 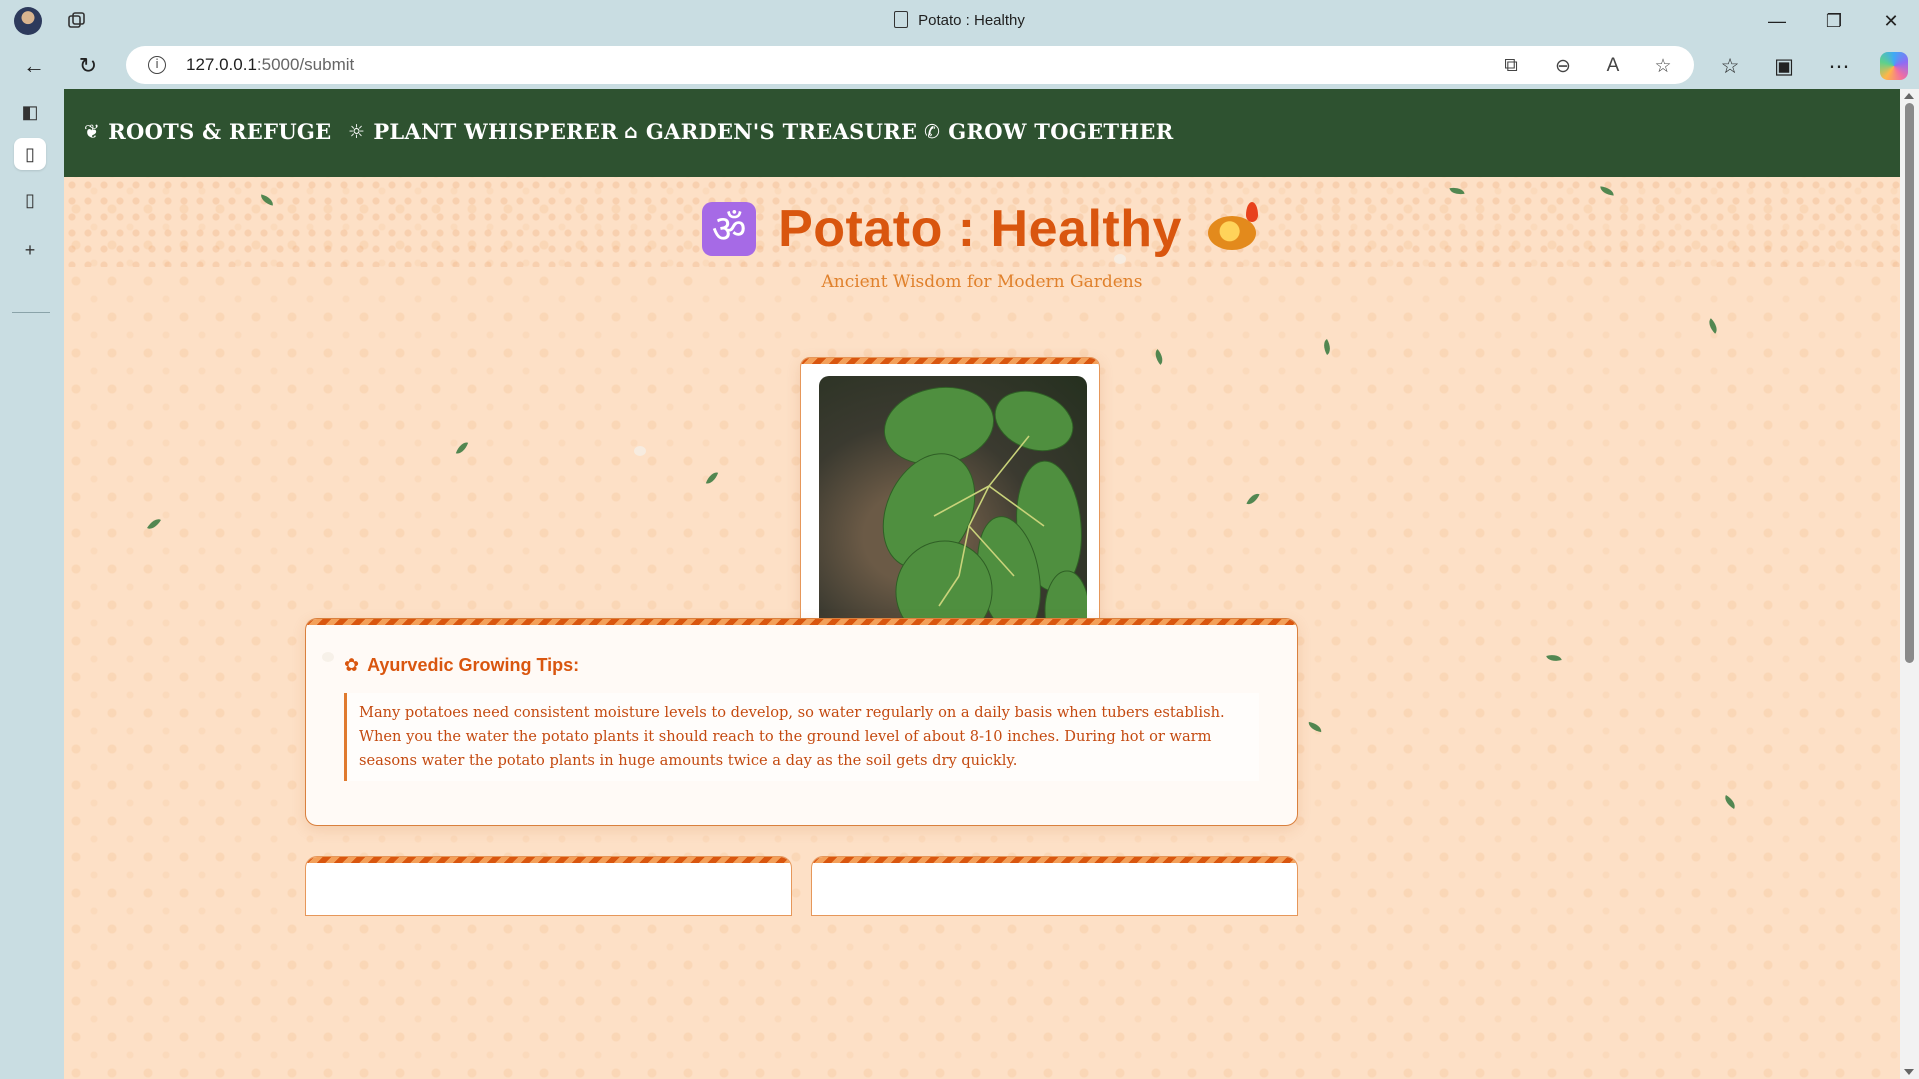 I want to click on nav-plant-whisperer: ☼ PLANT WHISPERER, so click(x=483, y=131).